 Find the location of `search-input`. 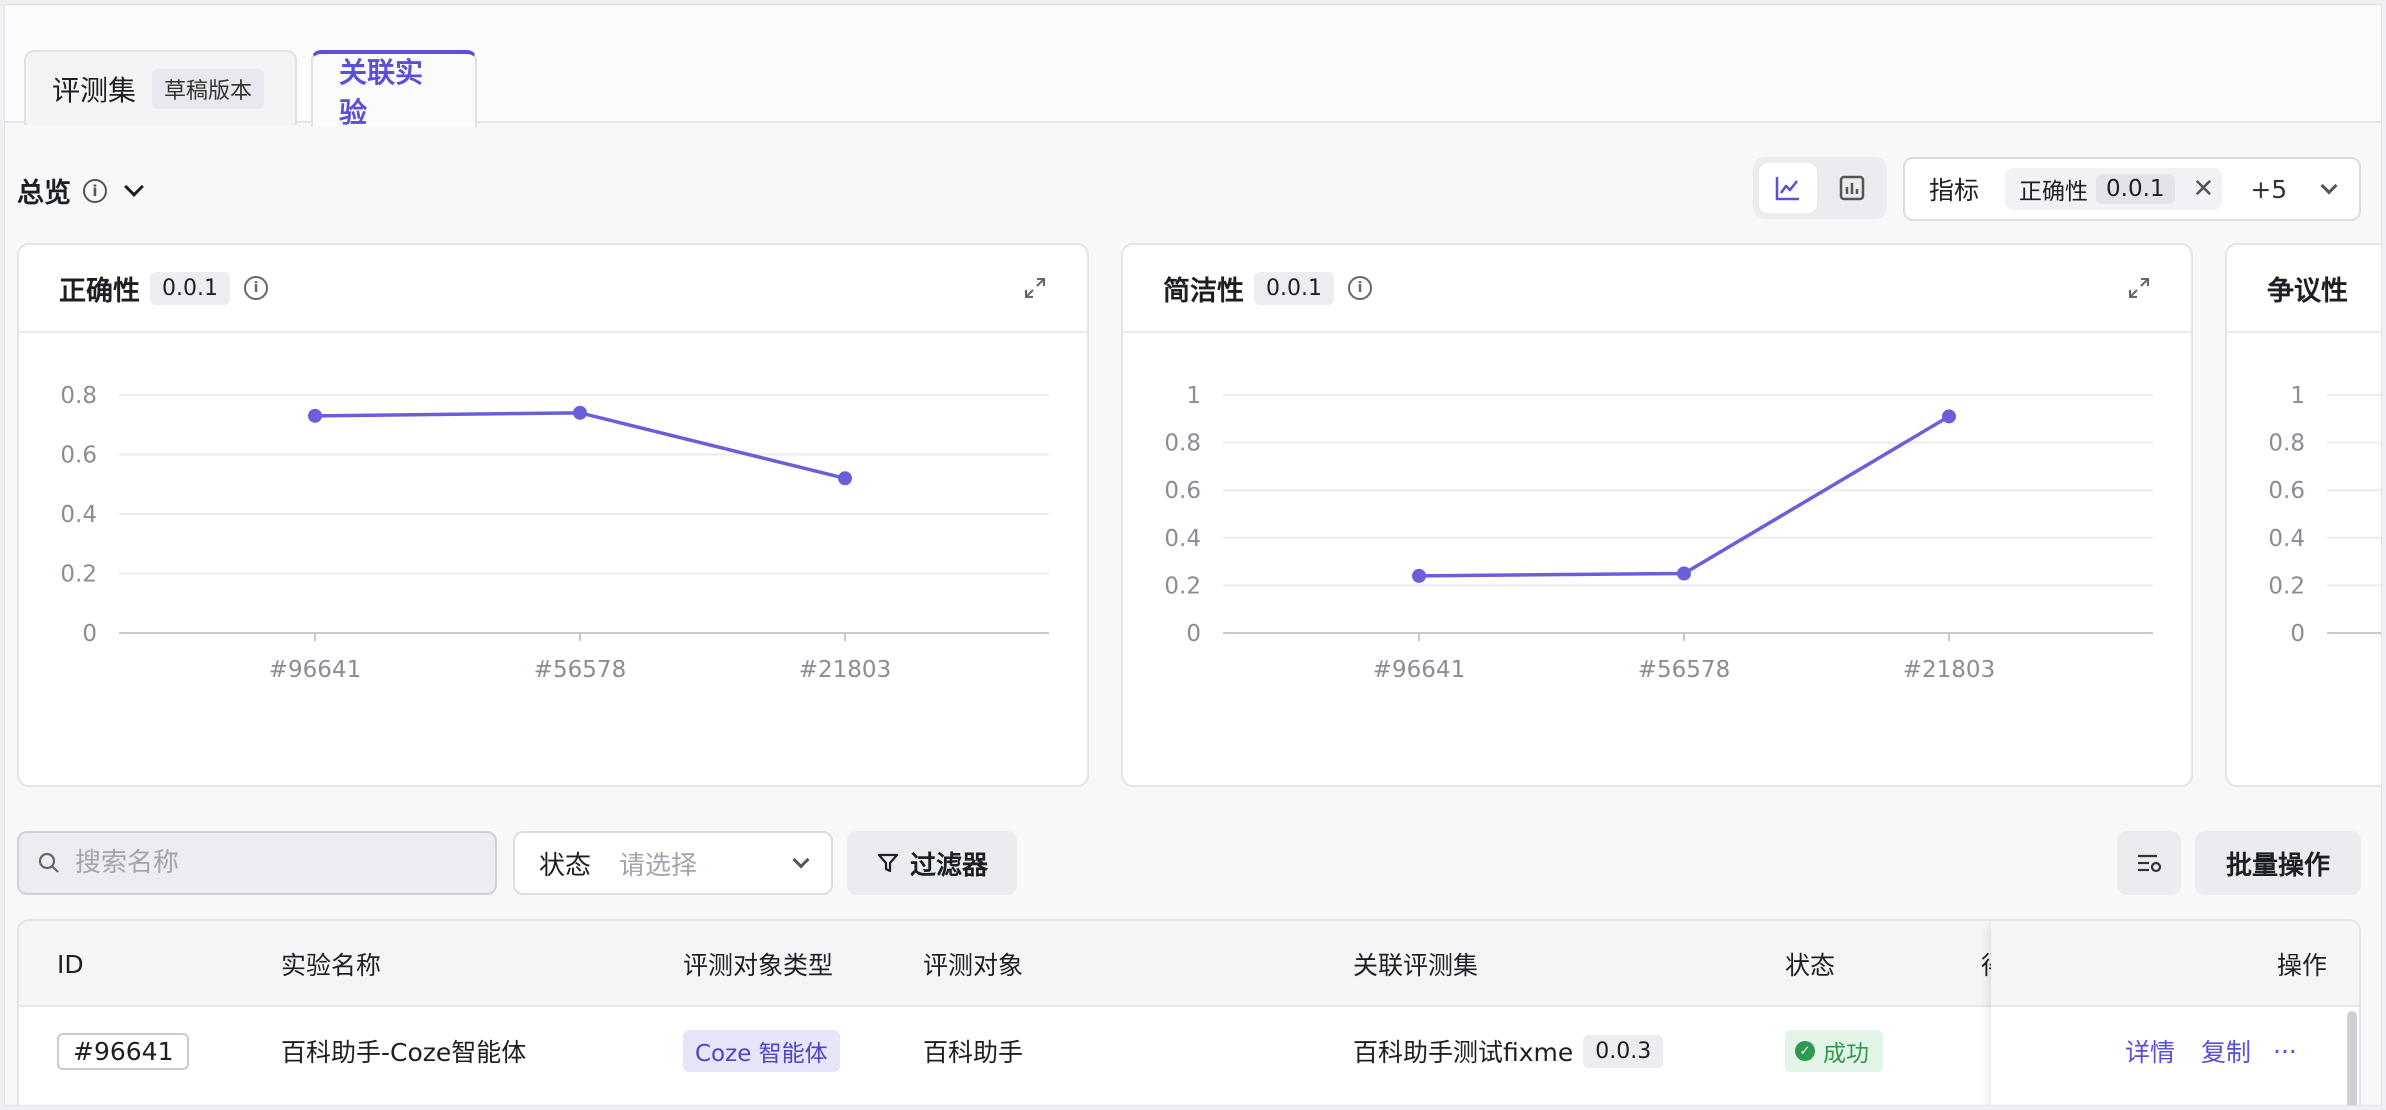

search-input is located at coordinates (275, 863).